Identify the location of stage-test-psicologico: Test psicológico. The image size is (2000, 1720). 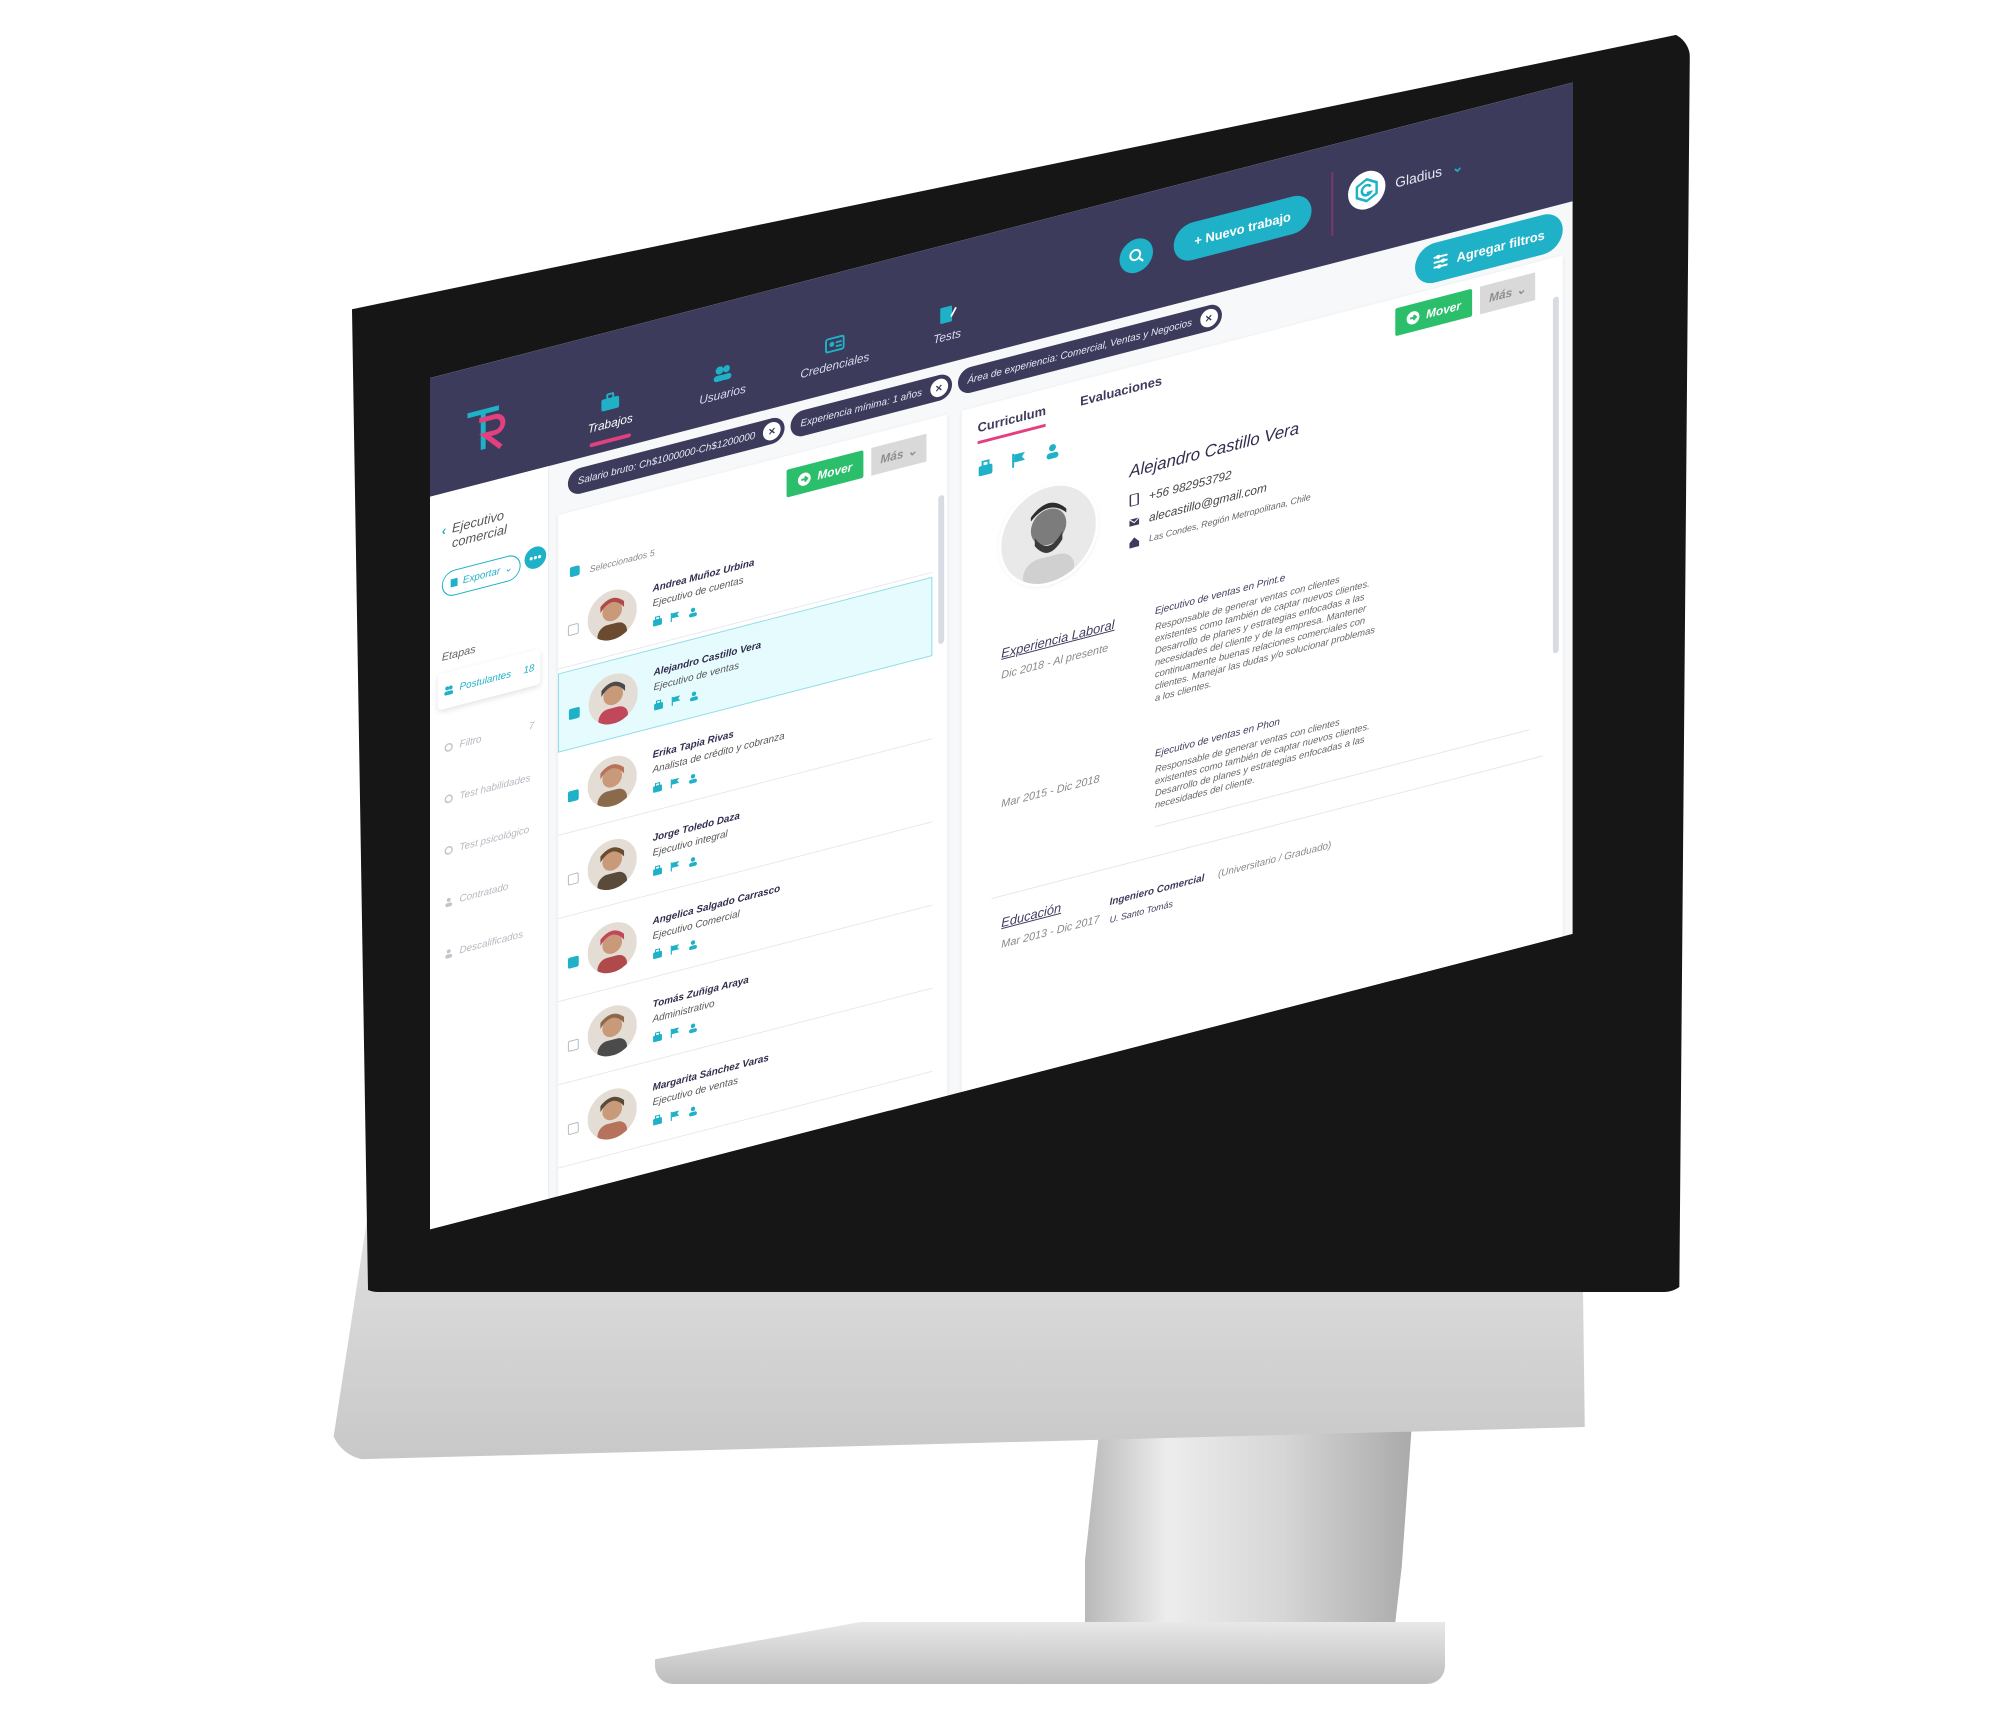
(489, 840).